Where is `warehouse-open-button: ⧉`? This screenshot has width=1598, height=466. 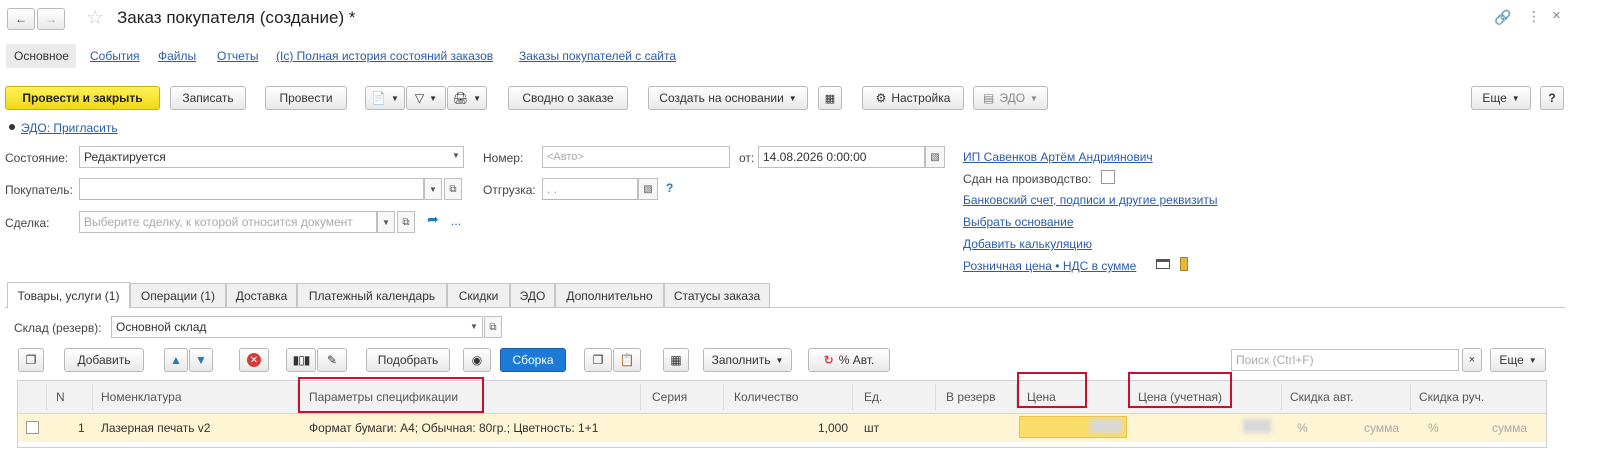
warehouse-open-button: ⧉ is located at coordinates (493, 327).